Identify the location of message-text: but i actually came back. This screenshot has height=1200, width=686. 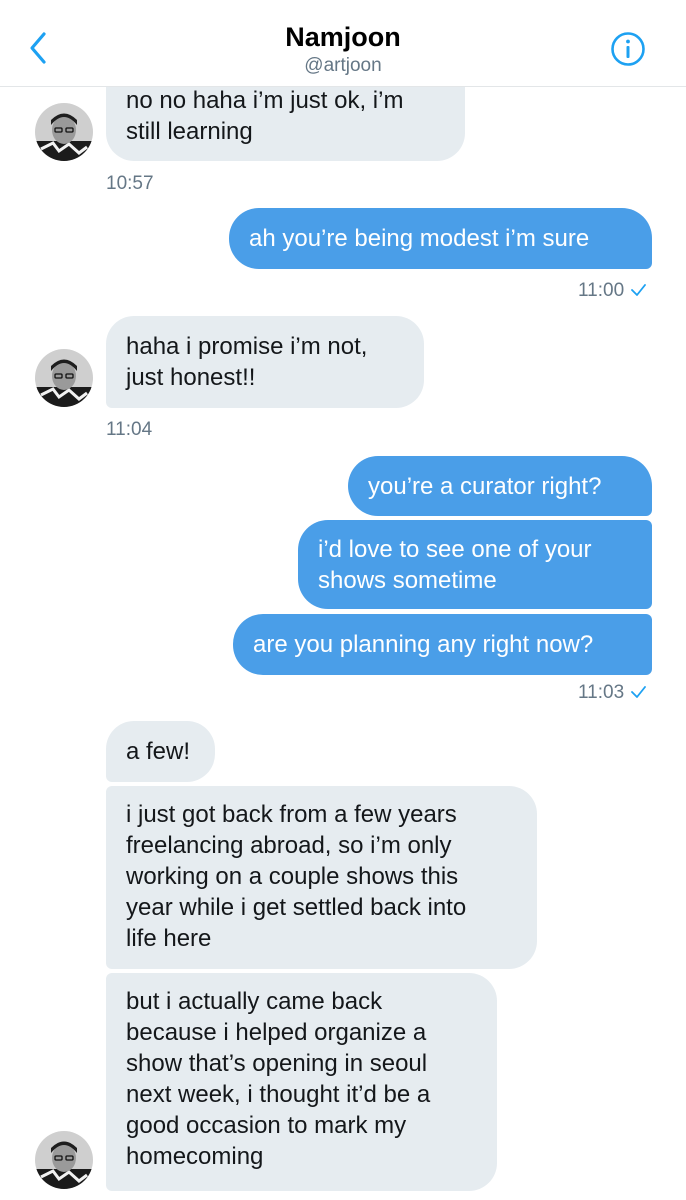
(254, 1001).